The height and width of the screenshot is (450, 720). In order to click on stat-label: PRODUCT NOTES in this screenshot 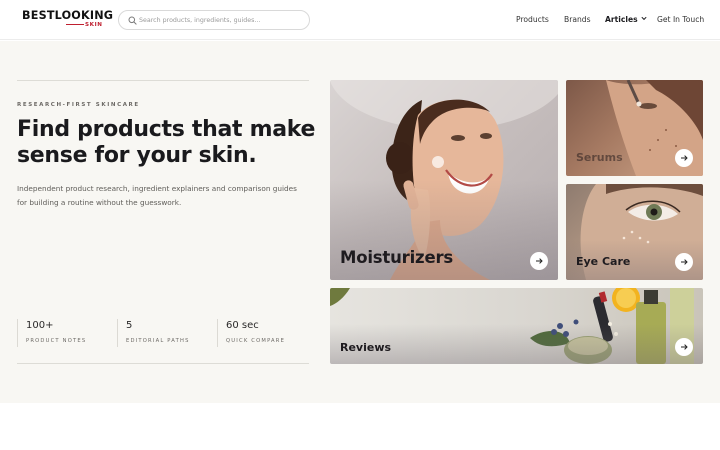, I will do `click(56, 341)`.